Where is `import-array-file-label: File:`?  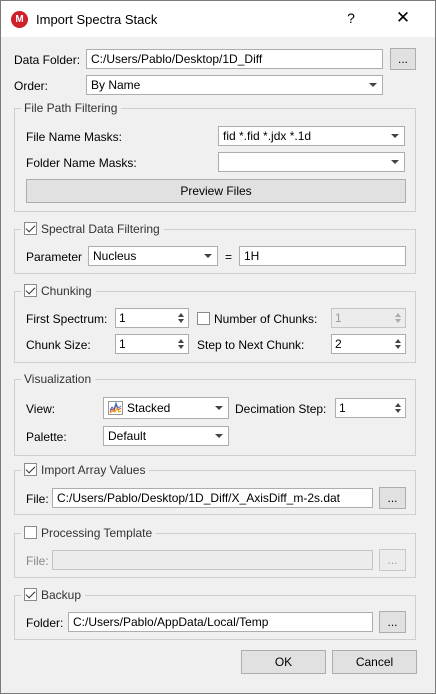
import-array-file-label: File: is located at coordinates (37, 499).